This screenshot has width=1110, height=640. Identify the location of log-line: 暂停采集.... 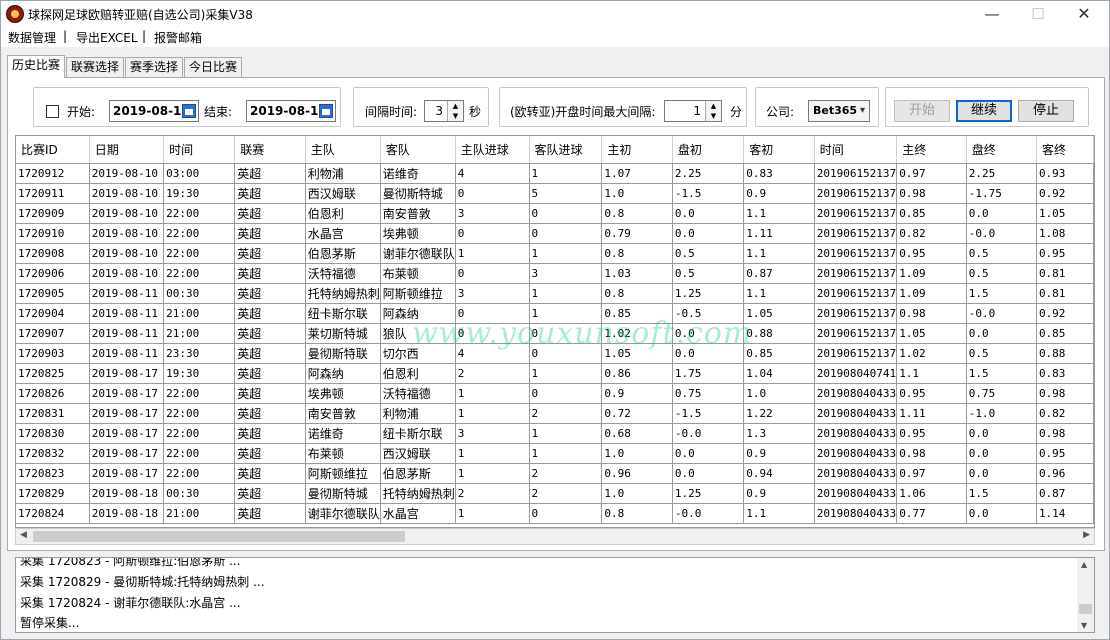
(50, 623).